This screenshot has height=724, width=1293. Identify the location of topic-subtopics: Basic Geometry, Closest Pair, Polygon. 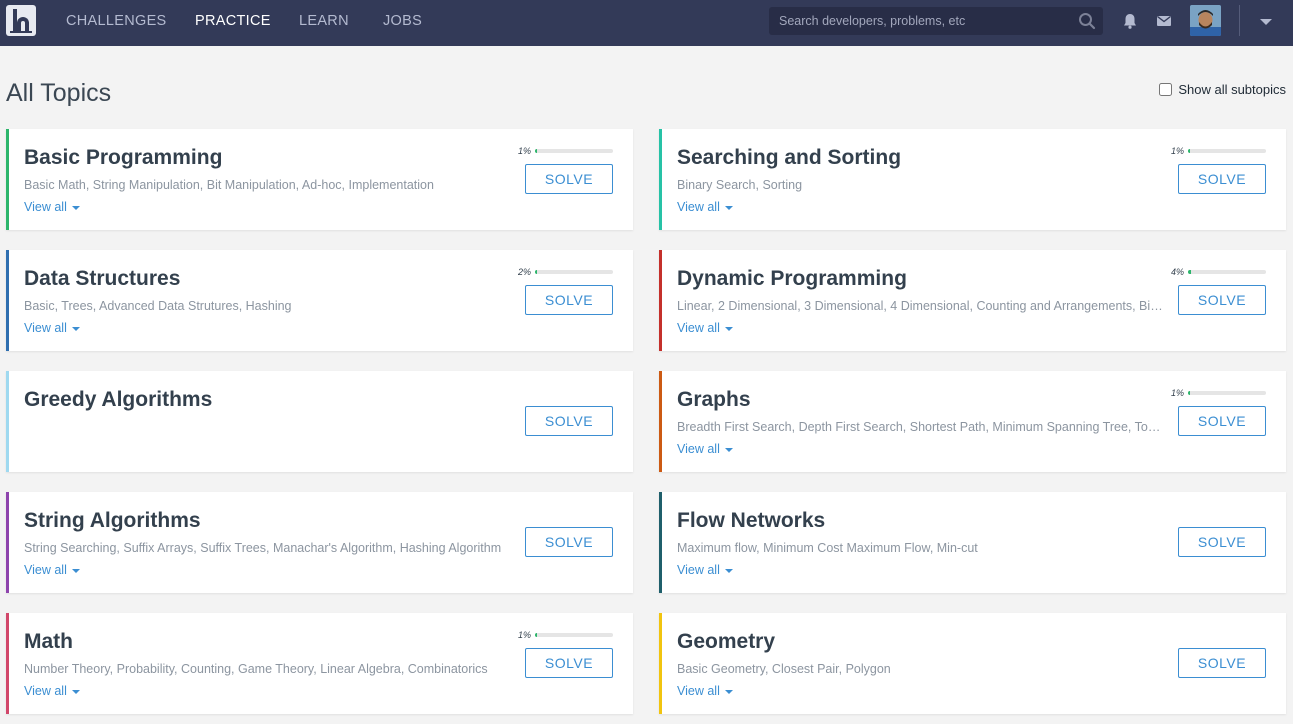
(784, 669).